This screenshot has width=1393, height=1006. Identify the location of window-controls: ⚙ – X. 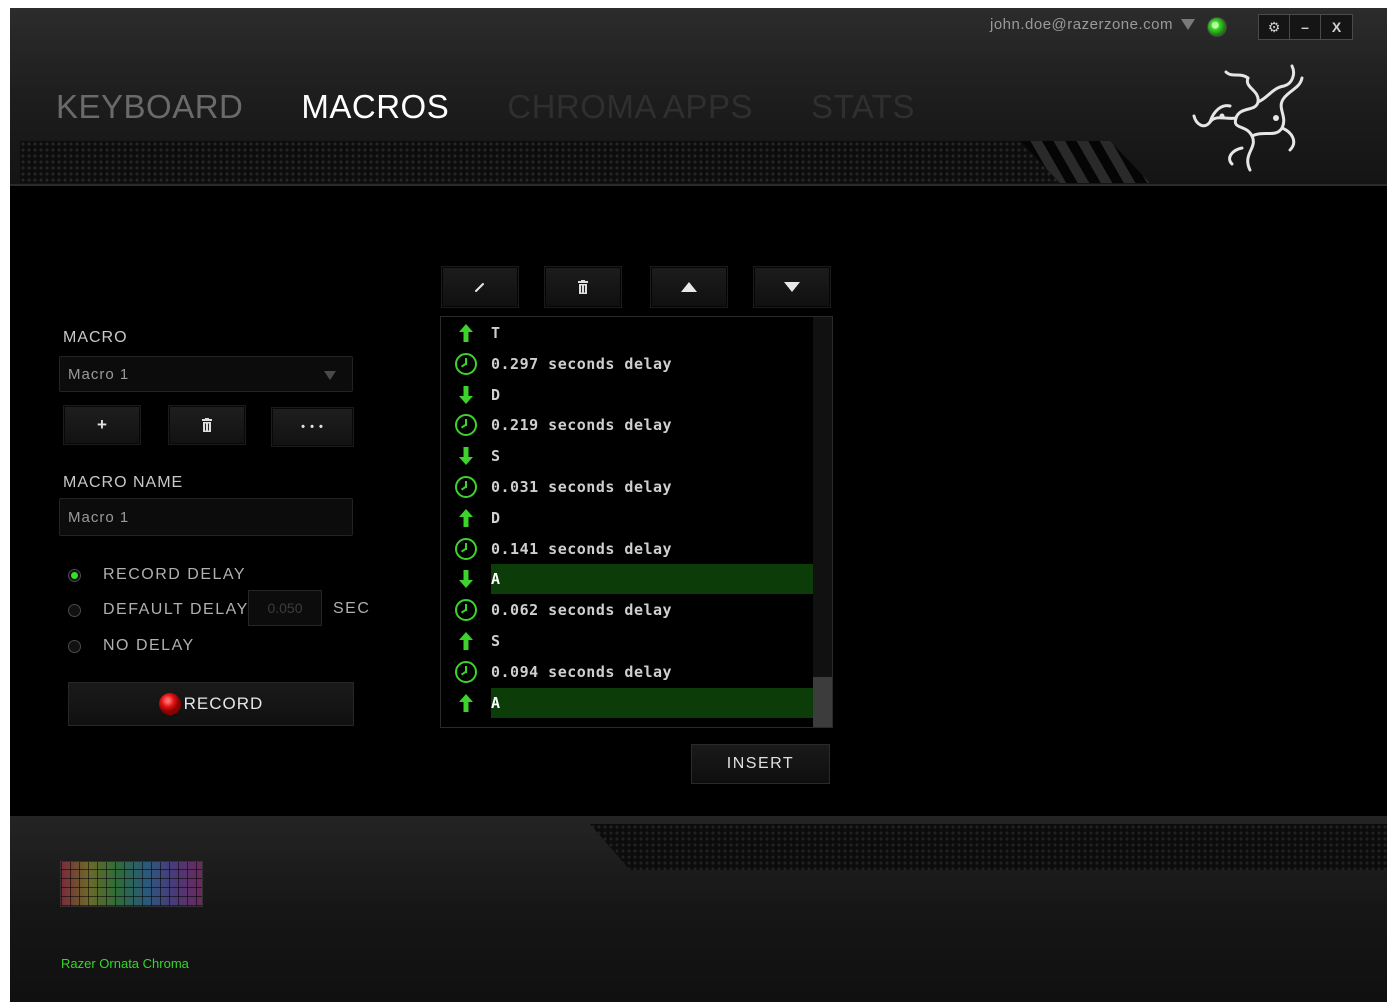
(1305, 27).